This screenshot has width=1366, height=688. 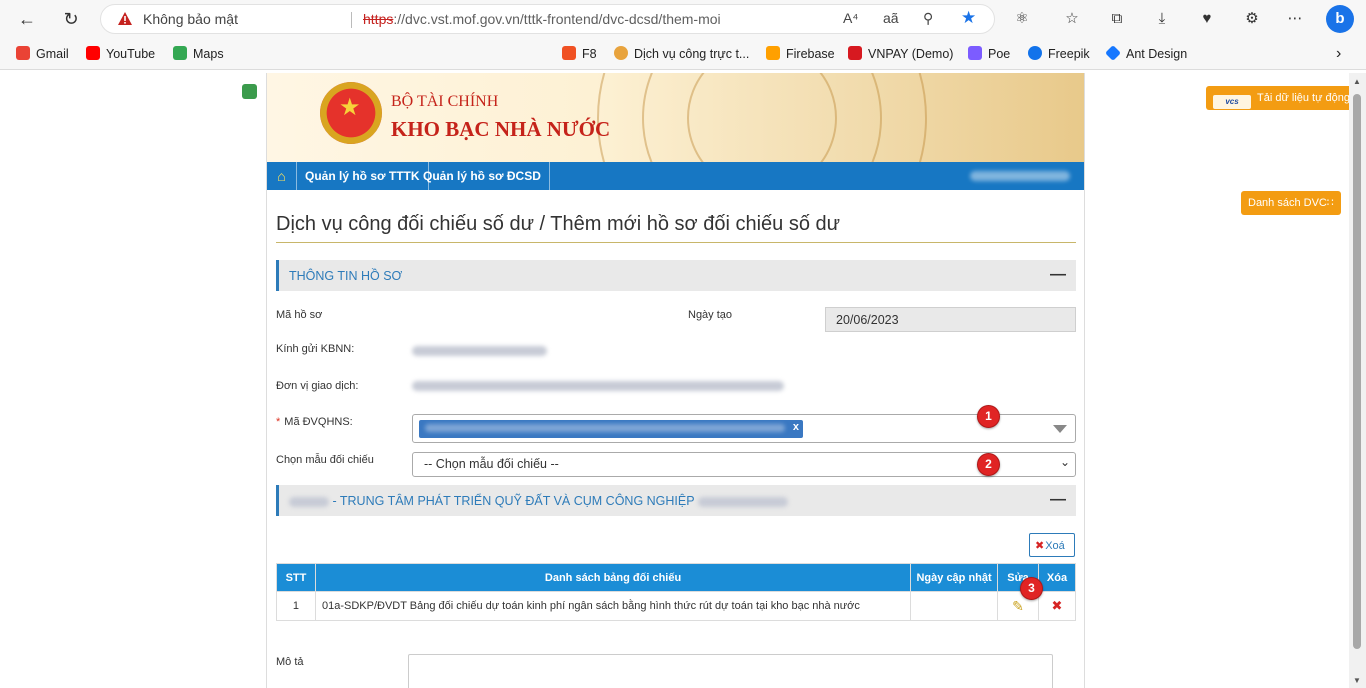 I want to click on col-ngay-cap-nhat: Ngày cập nhật, so click(x=954, y=577).